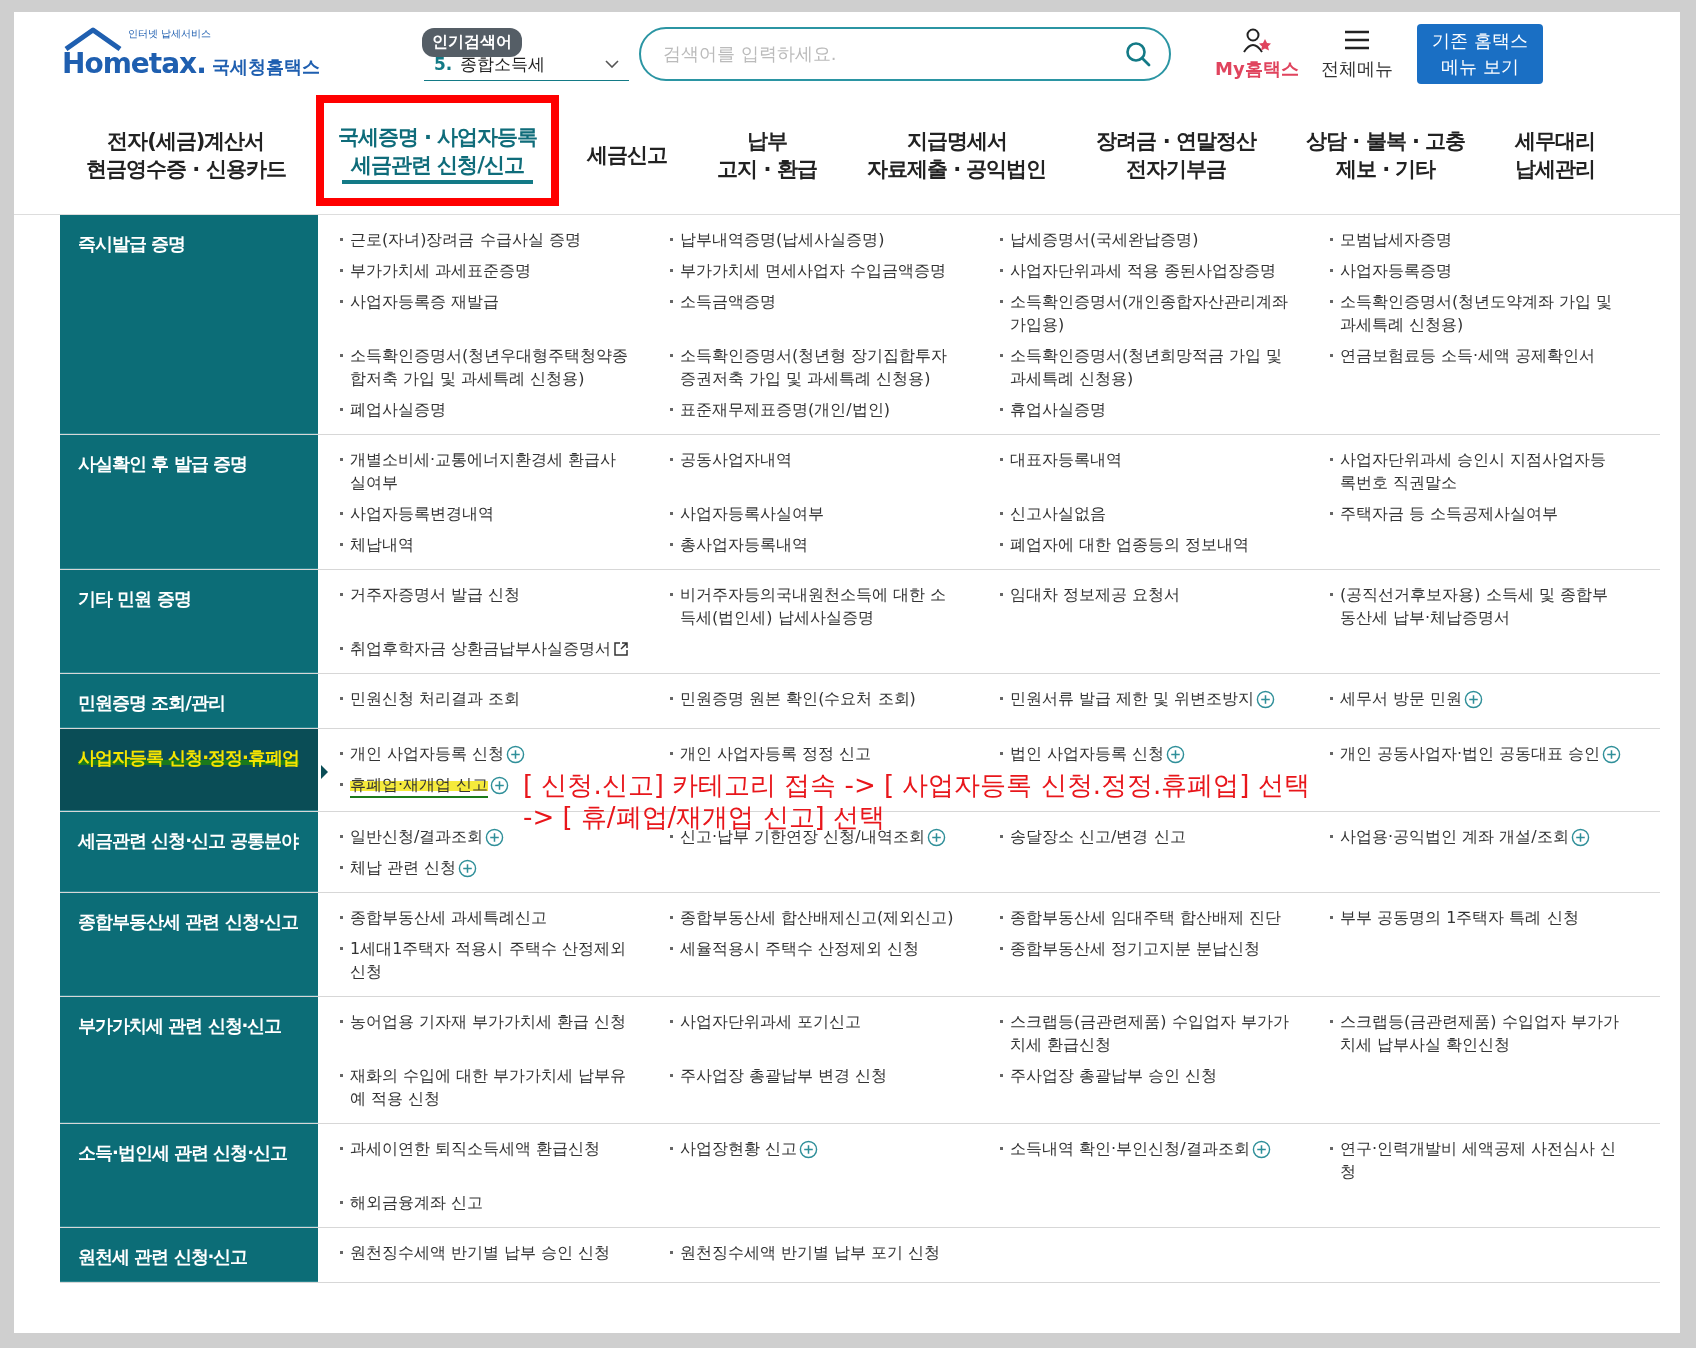  What do you see at coordinates (189, 944) in the screenshot?
I see `category-cell: 종합부동산세 관련 신청·신고` at bounding box center [189, 944].